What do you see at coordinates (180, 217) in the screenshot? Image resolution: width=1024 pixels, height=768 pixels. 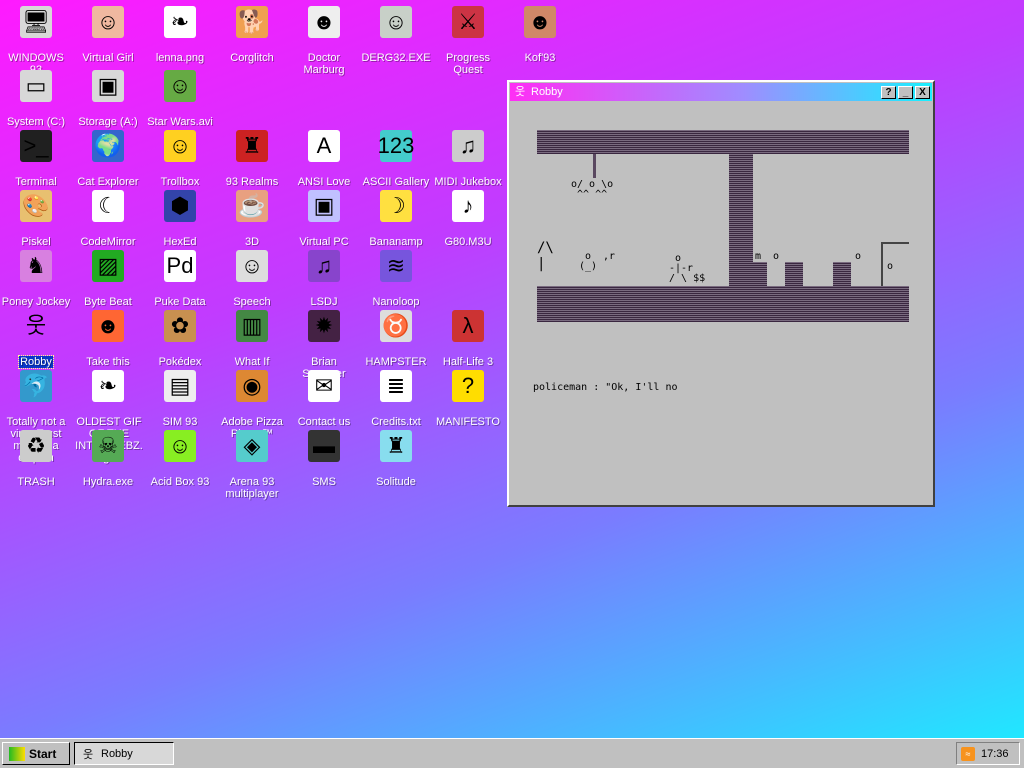 I see `desktop-icon-hexed: ⬢ HexEd` at bounding box center [180, 217].